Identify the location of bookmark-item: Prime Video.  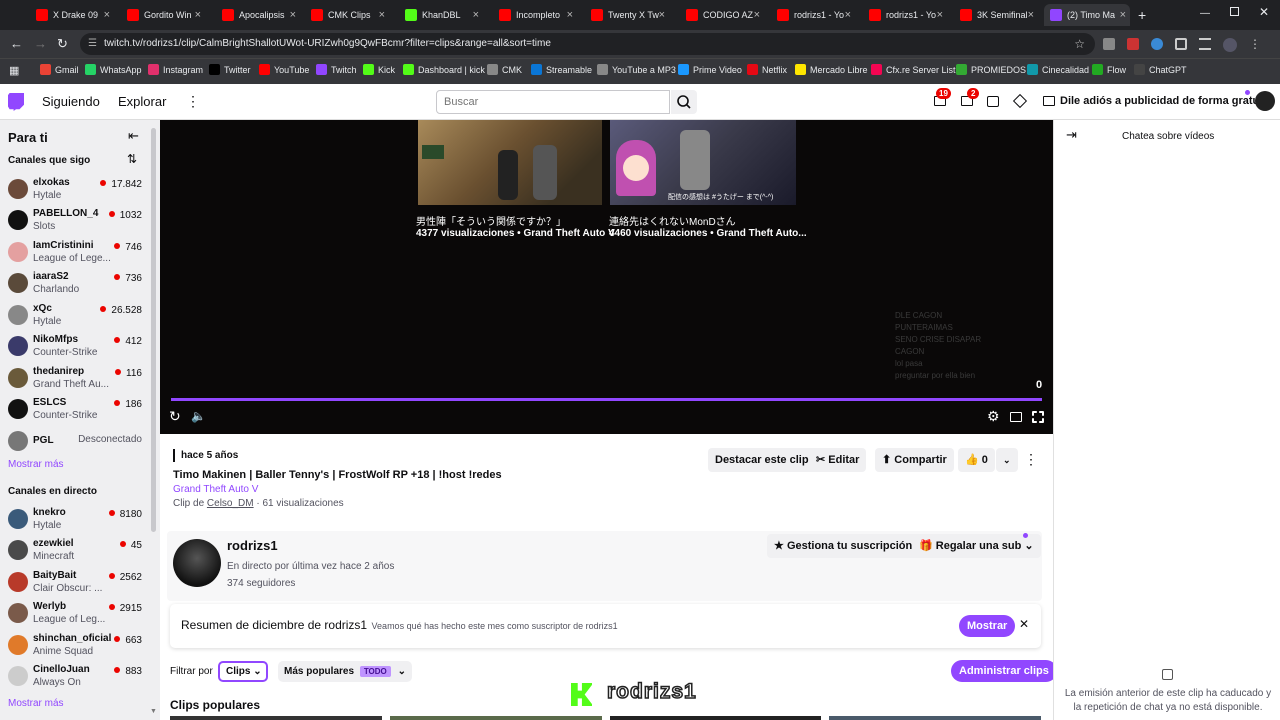
(710, 69).